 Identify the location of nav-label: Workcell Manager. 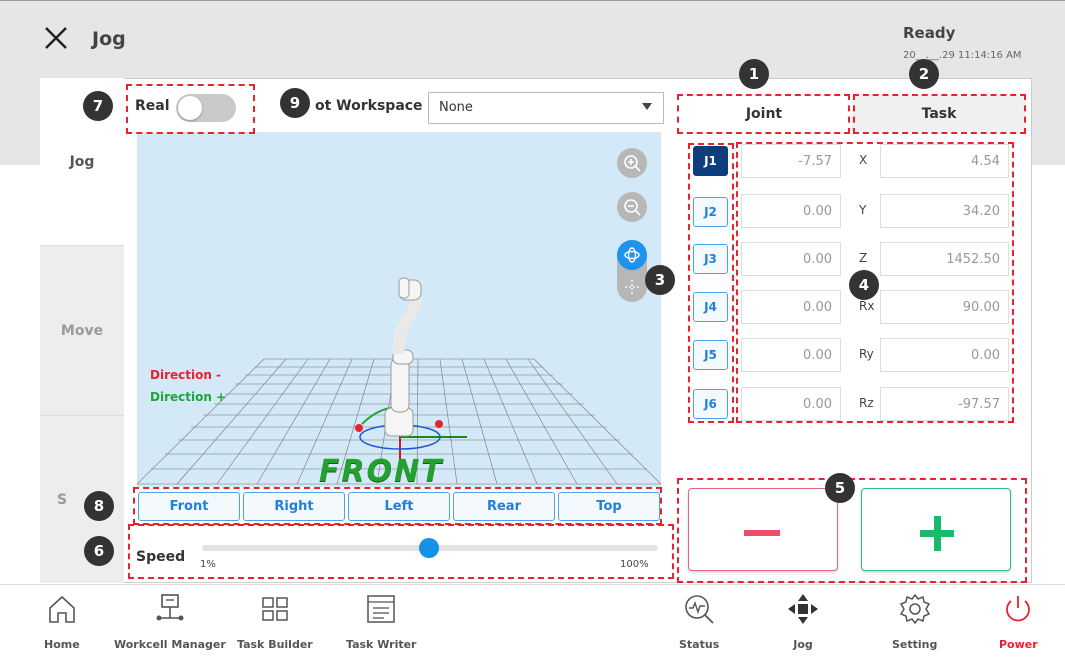
(170, 644).